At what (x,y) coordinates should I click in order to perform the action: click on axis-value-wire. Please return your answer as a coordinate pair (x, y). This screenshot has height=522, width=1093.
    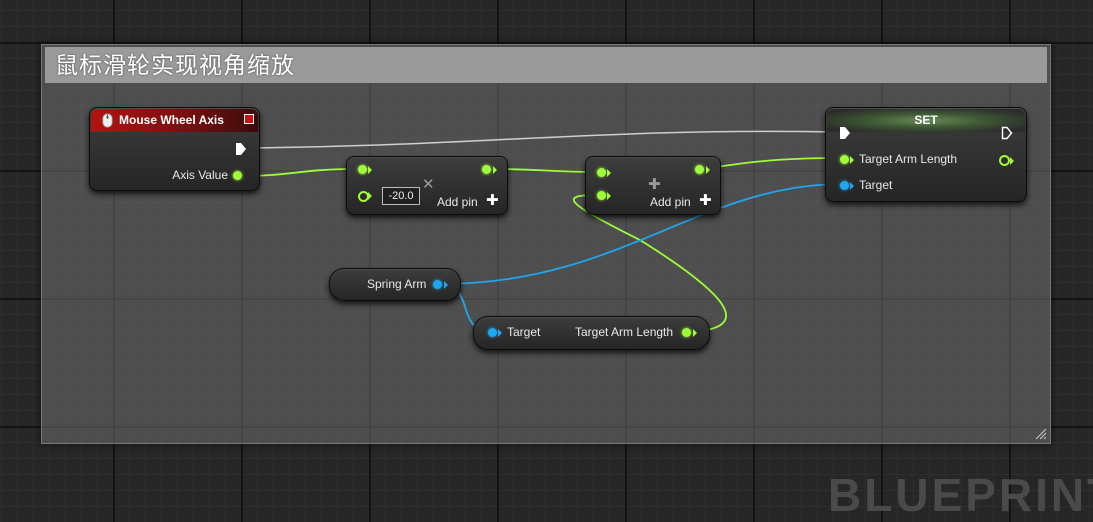
    Looking at the image, I should click on (301, 172).